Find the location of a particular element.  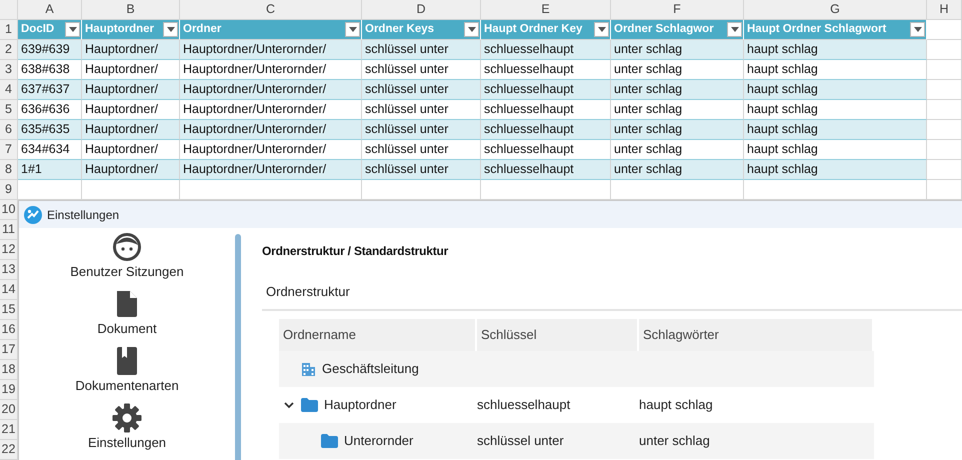

folder-name: Unterornder is located at coordinates (379, 441).